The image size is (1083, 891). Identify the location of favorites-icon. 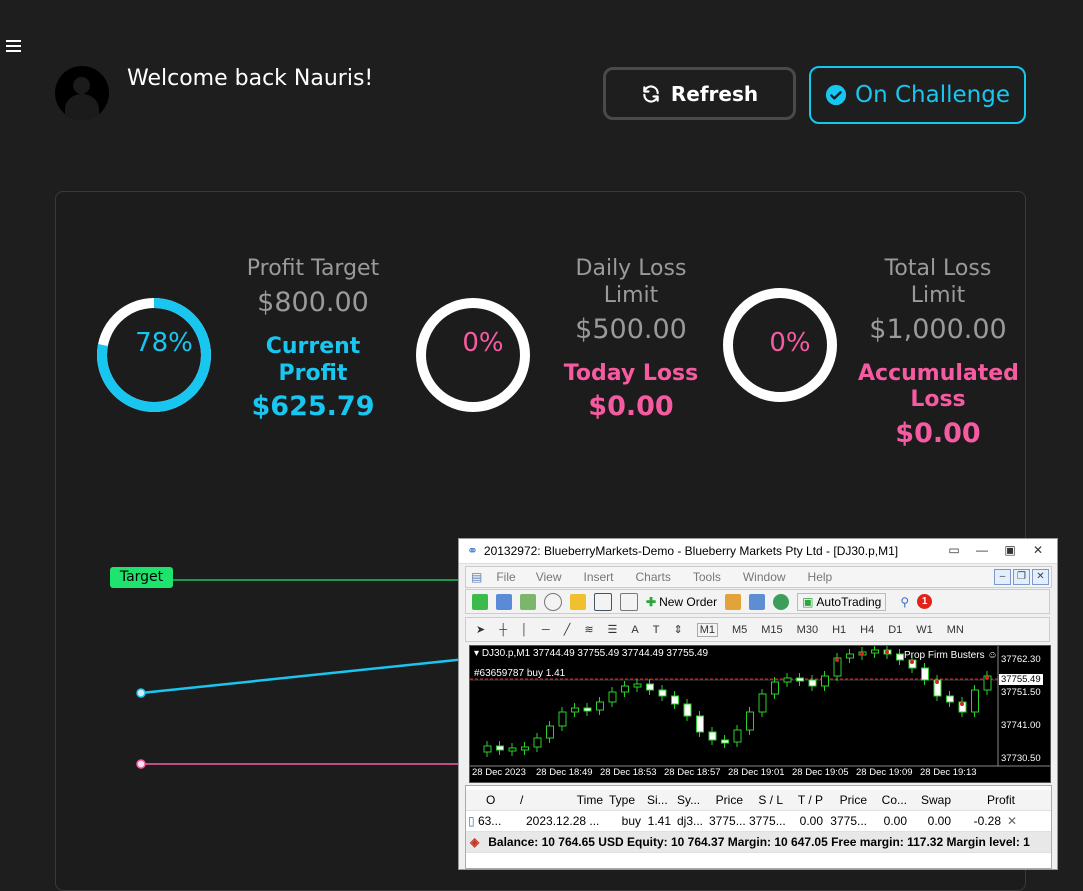
(578, 601).